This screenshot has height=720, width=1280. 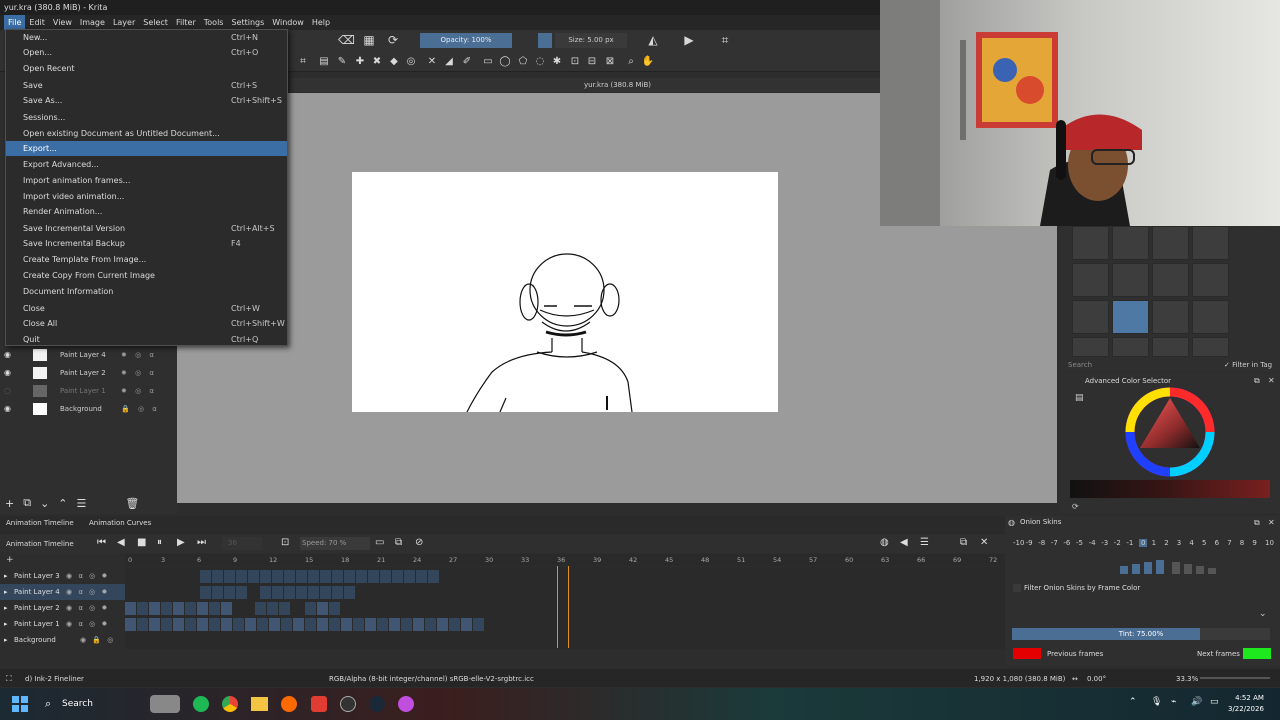 I want to click on alpha-lock-icon: ▦, so click(x=369, y=40).